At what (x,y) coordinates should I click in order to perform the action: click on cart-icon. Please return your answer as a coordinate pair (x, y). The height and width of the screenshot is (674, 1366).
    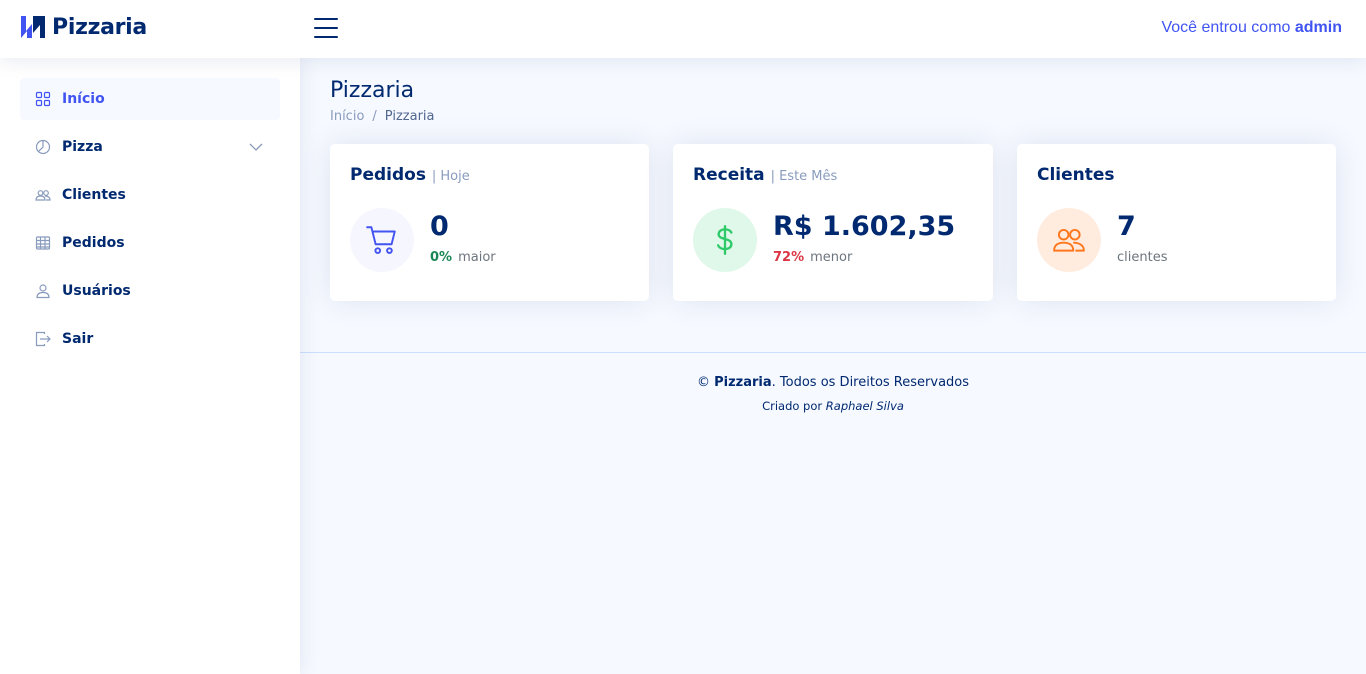
    Looking at the image, I should click on (381, 240).